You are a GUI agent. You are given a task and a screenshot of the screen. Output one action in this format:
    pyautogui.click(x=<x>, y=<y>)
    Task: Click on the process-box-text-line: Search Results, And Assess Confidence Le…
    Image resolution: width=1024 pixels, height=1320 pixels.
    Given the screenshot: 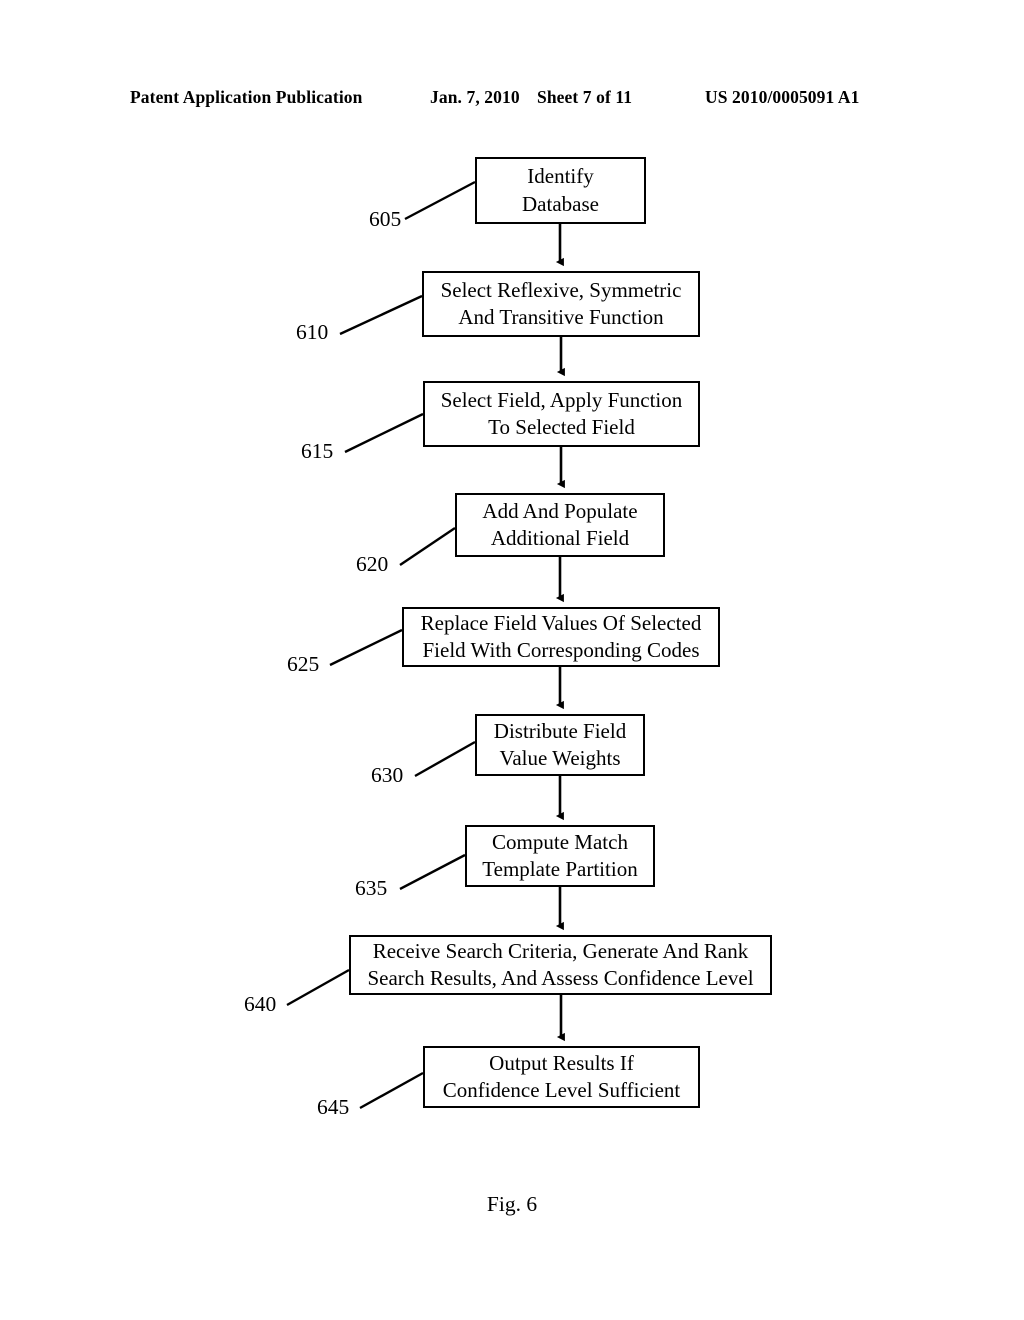 What is the action you would take?
    pyautogui.click(x=560, y=978)
    